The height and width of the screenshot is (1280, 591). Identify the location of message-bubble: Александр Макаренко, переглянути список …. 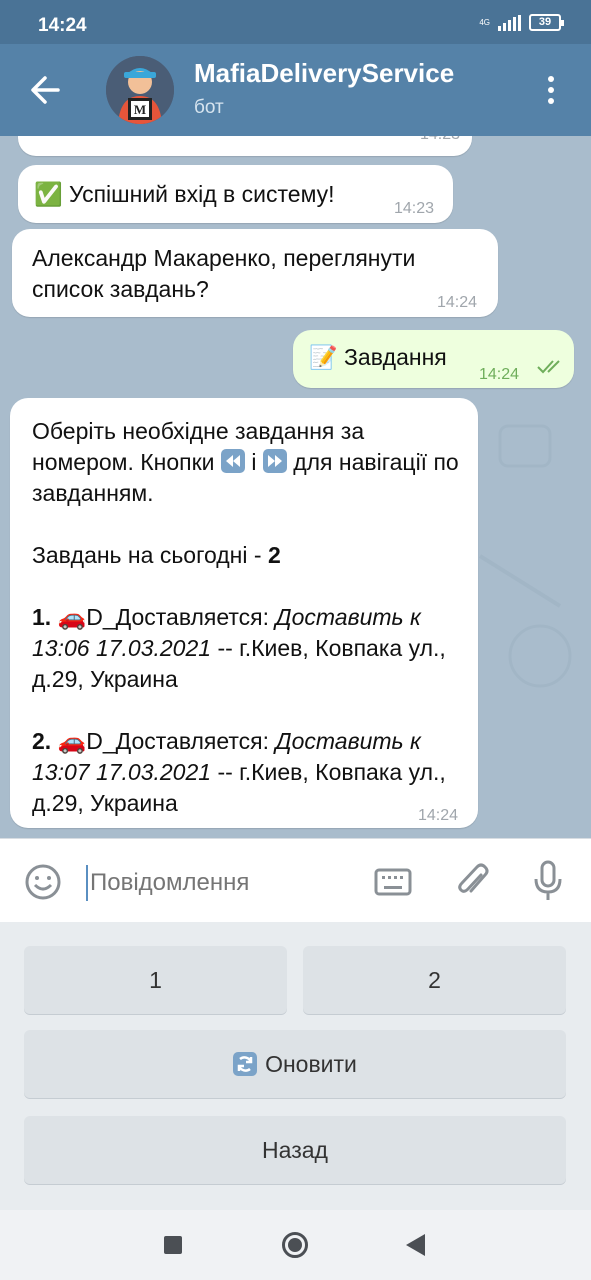
(255, 273).